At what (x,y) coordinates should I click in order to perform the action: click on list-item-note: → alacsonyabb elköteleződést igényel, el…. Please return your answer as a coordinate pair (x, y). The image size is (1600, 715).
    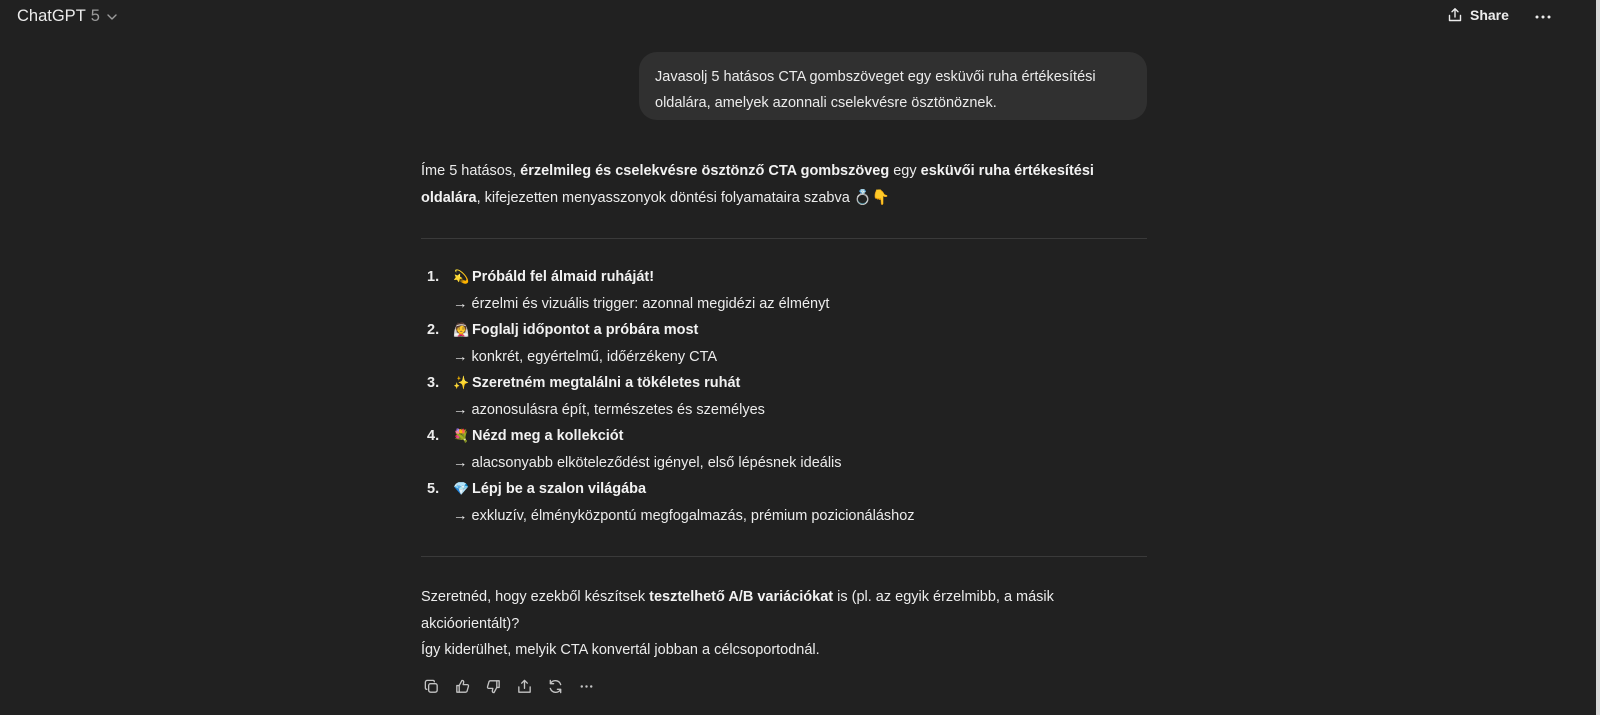
    Looking at the image, I should click on (647, 462).